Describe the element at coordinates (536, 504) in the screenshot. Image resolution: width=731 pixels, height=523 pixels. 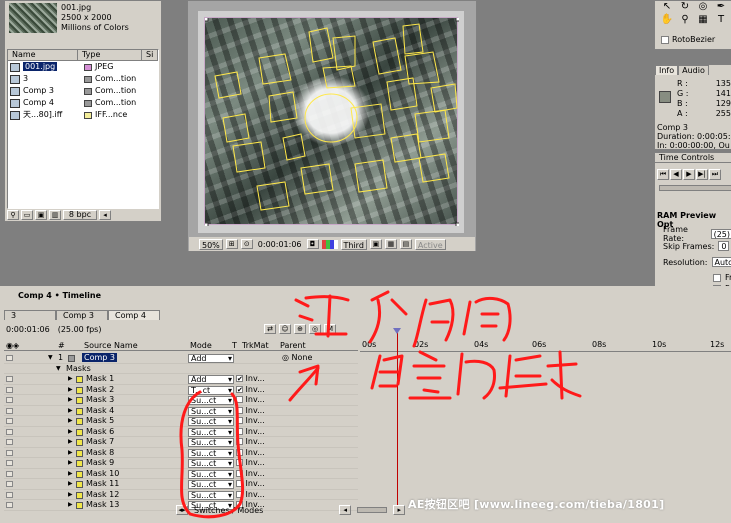
I see `watermark: AE按钮区吧 [www.lineeg.com/tieba/1801]` at that location.